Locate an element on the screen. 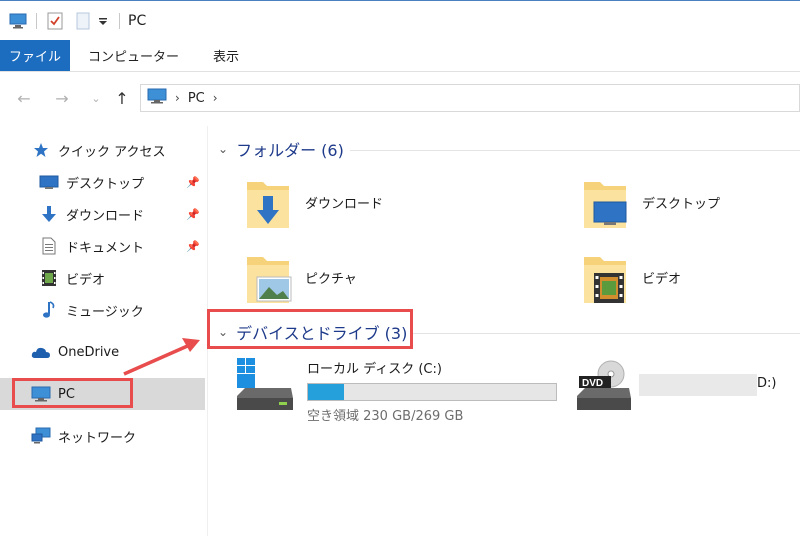 This screenshot has height=536, width=800. network-icon is located at coordinates (41, 436).